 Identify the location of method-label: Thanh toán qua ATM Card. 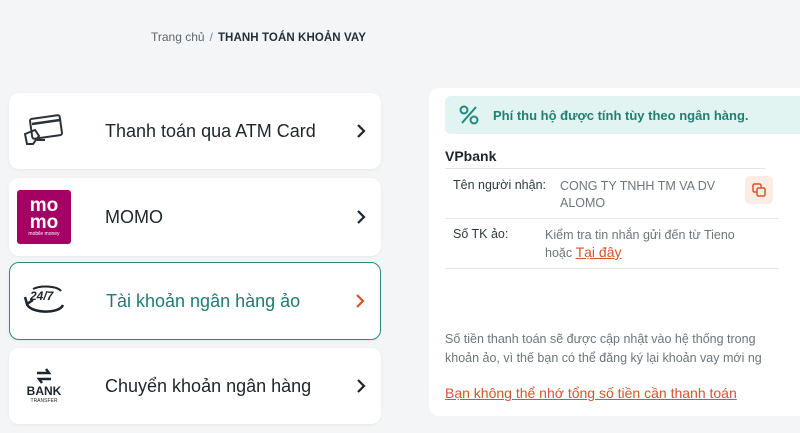
(210, 130).